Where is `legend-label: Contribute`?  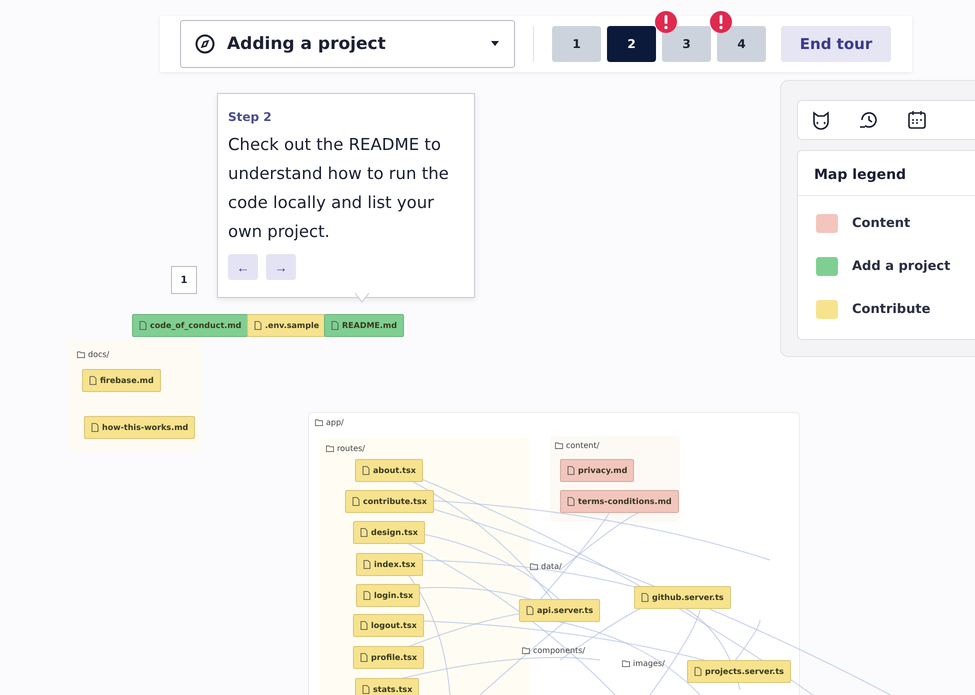
legend-label: Contribute is located at coordinates (891, 309).